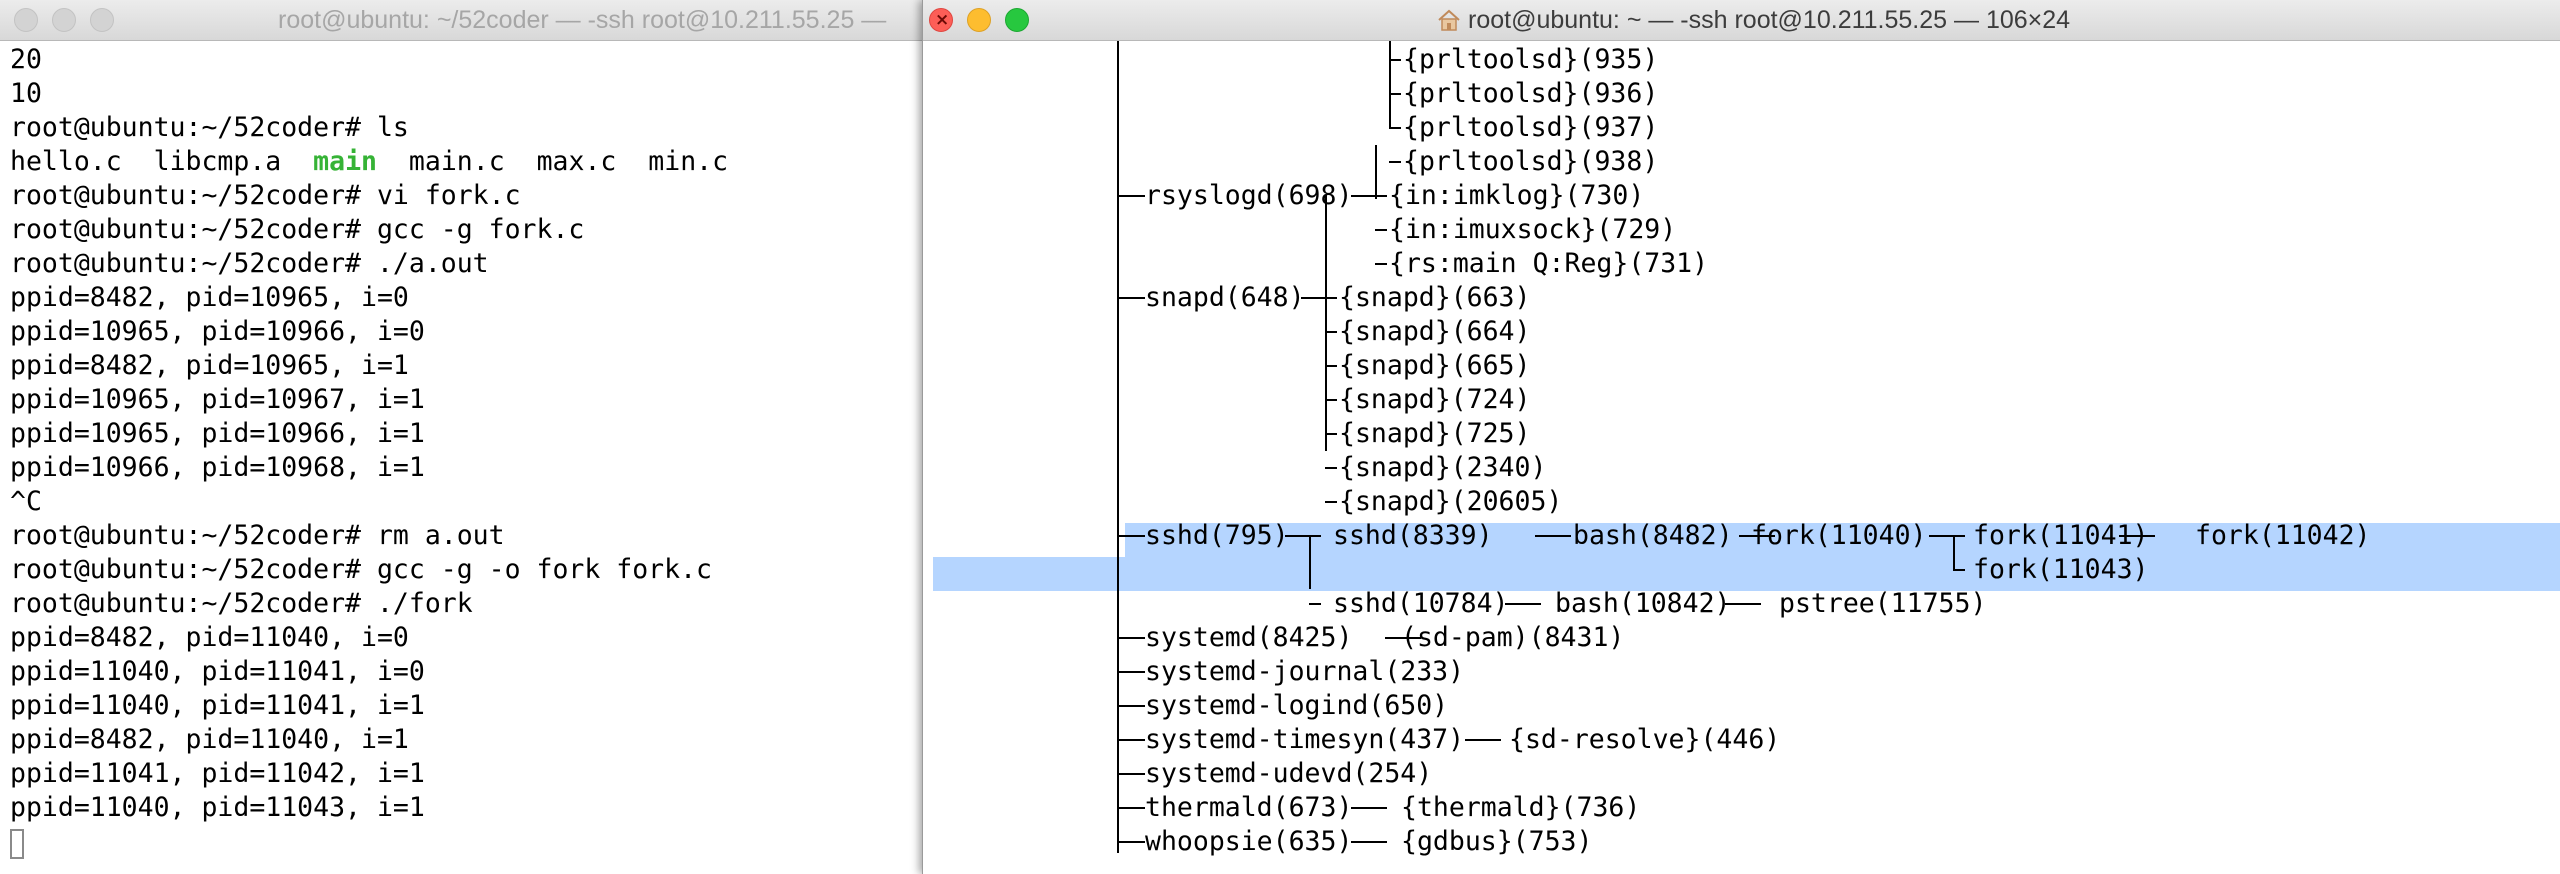  I want to click on process-systemd-logind: systemd-logind(650), so click(1297, 705).